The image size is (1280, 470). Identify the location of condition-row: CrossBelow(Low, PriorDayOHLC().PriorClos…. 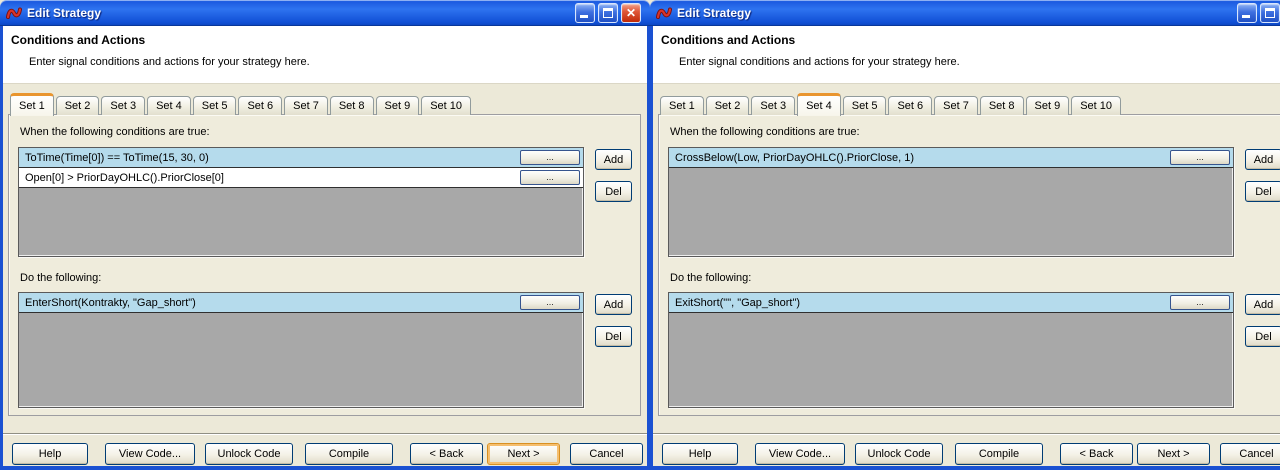
(951, 158).